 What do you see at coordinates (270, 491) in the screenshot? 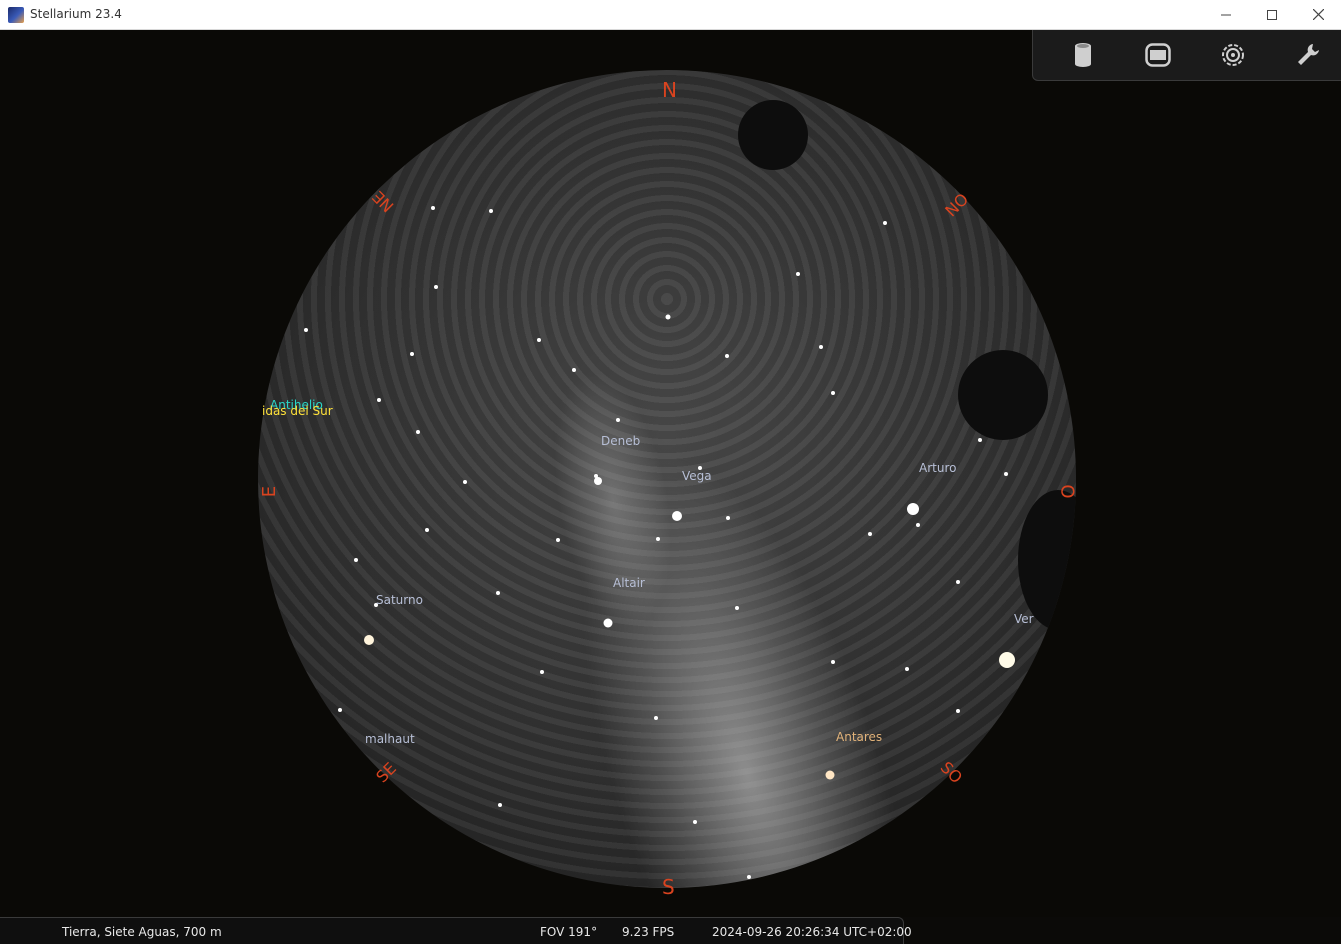
I see `cardinal-e: E` at bounding box center [270, 491].